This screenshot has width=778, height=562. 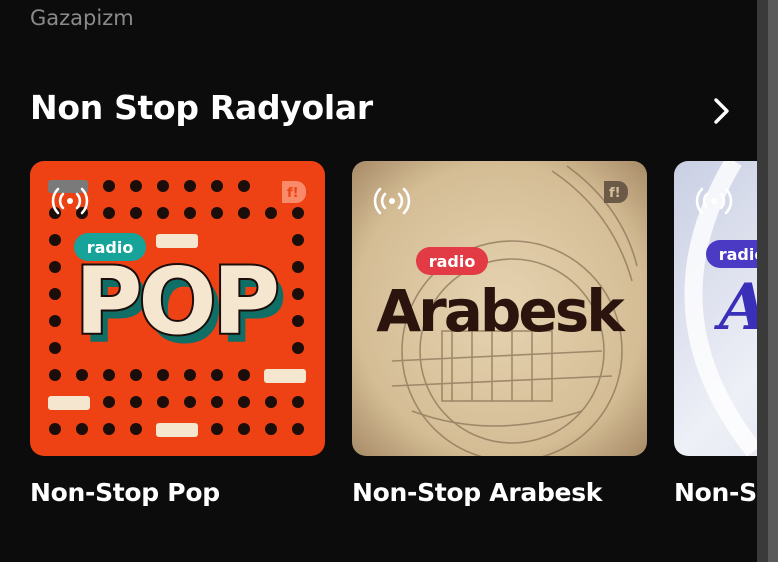 I want to click on art-word: Arabesk, so click(x=501, y=311).